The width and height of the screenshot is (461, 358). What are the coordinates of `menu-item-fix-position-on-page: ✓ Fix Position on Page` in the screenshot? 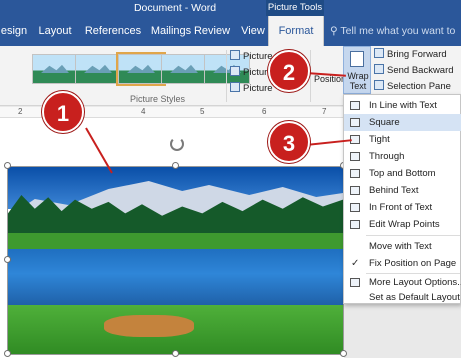 It's located at (402, 263).